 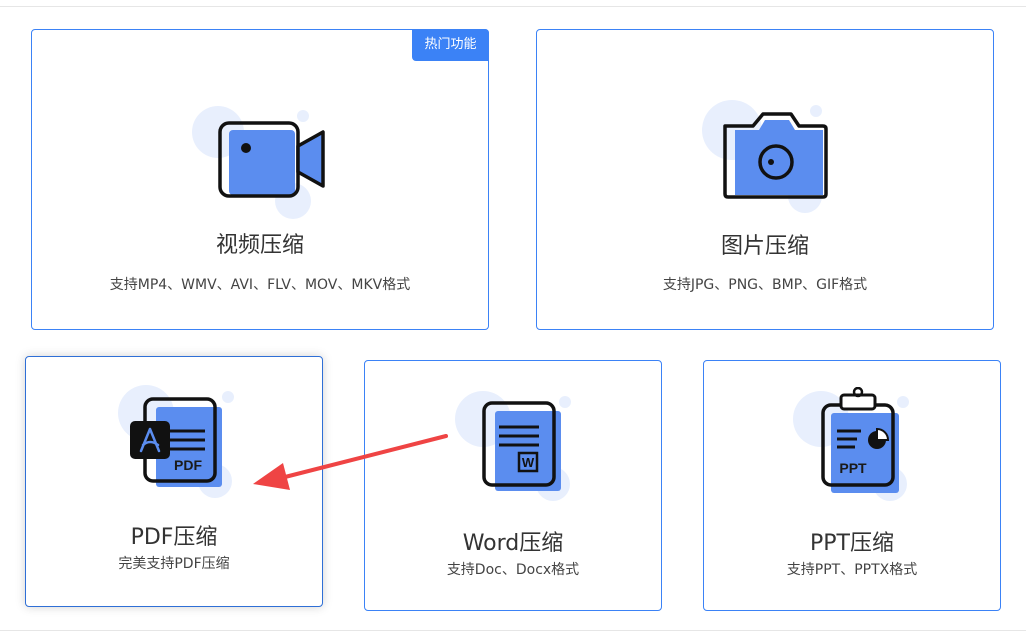 What do you see at coordinates (852, 570) in the screenshot?
I see `ppt-compress-desc: 支持PPT、PPTX格式` at bounding box center [852, 570].